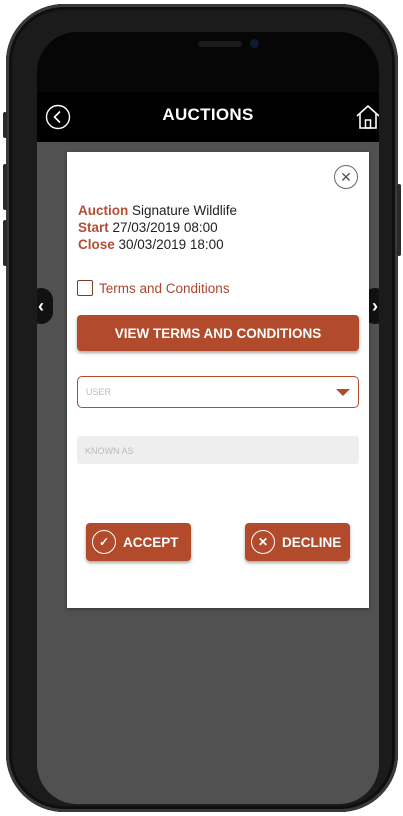 The image size is (403, 816). Describe the element at coordinates (5, 125) in the screenshot. I see `silent-switch` at that location.